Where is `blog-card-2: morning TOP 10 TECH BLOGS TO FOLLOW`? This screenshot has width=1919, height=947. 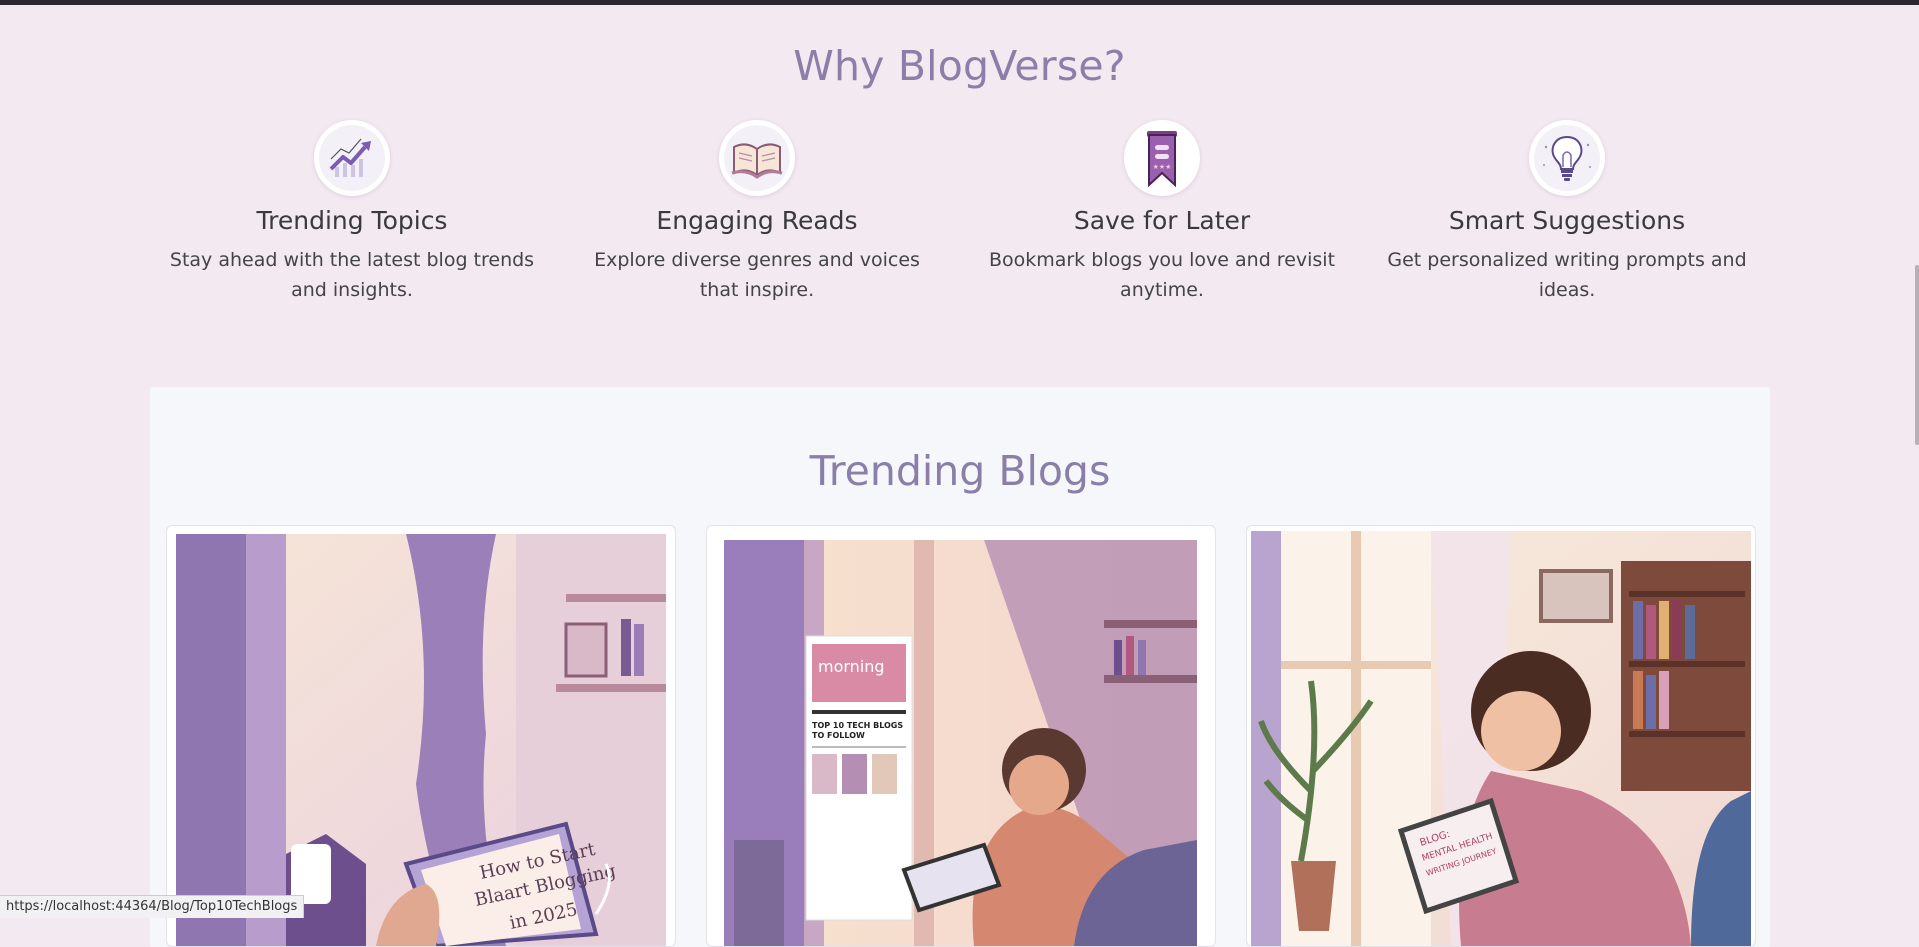
blog-card-2: morning TOP 10 TECH BLOGS TO FOLLOW is located at coordinates (961, 736).